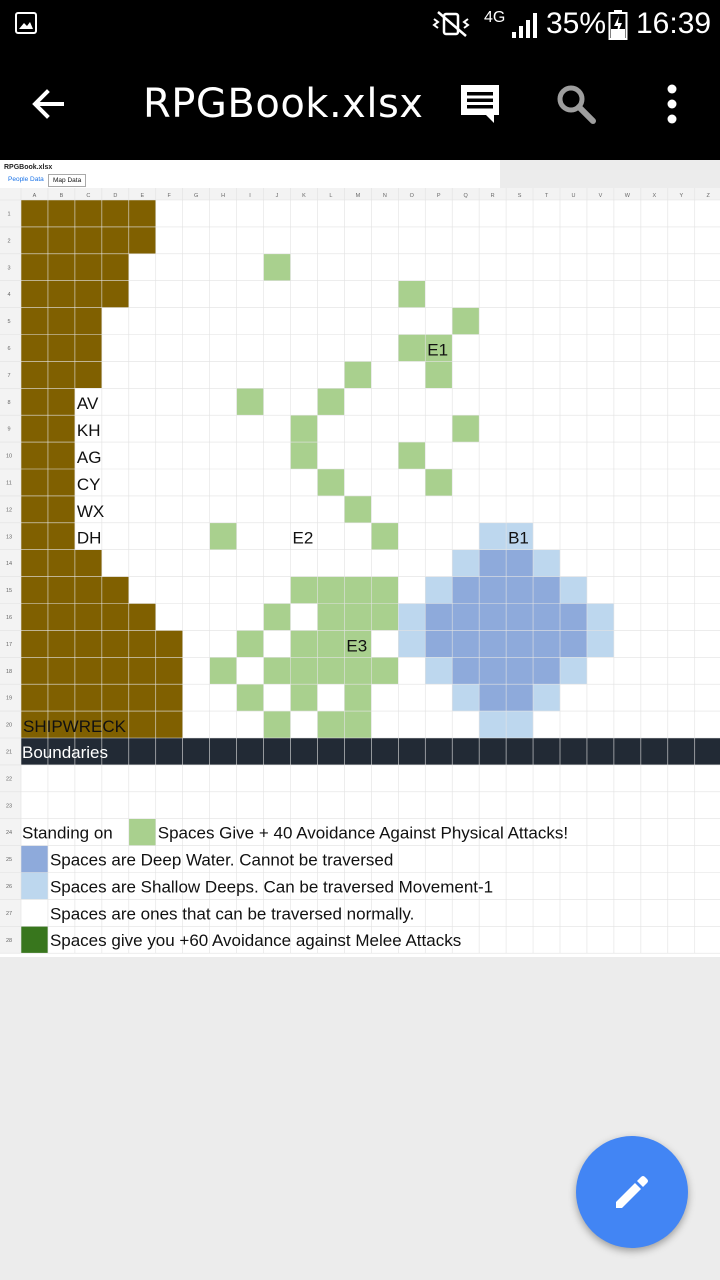 This screenshot has width=720, height=1280. Describe the element at coordinates (9, 914) in the screenshot. I see `row-header-27: 27` at that location.